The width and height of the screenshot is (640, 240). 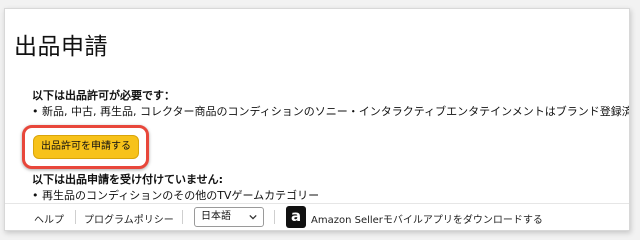 I want to click on not-accepting-item: • 再生品のコンディションのその他のTVゲームカテゴリー, so click(x=176, y=195).